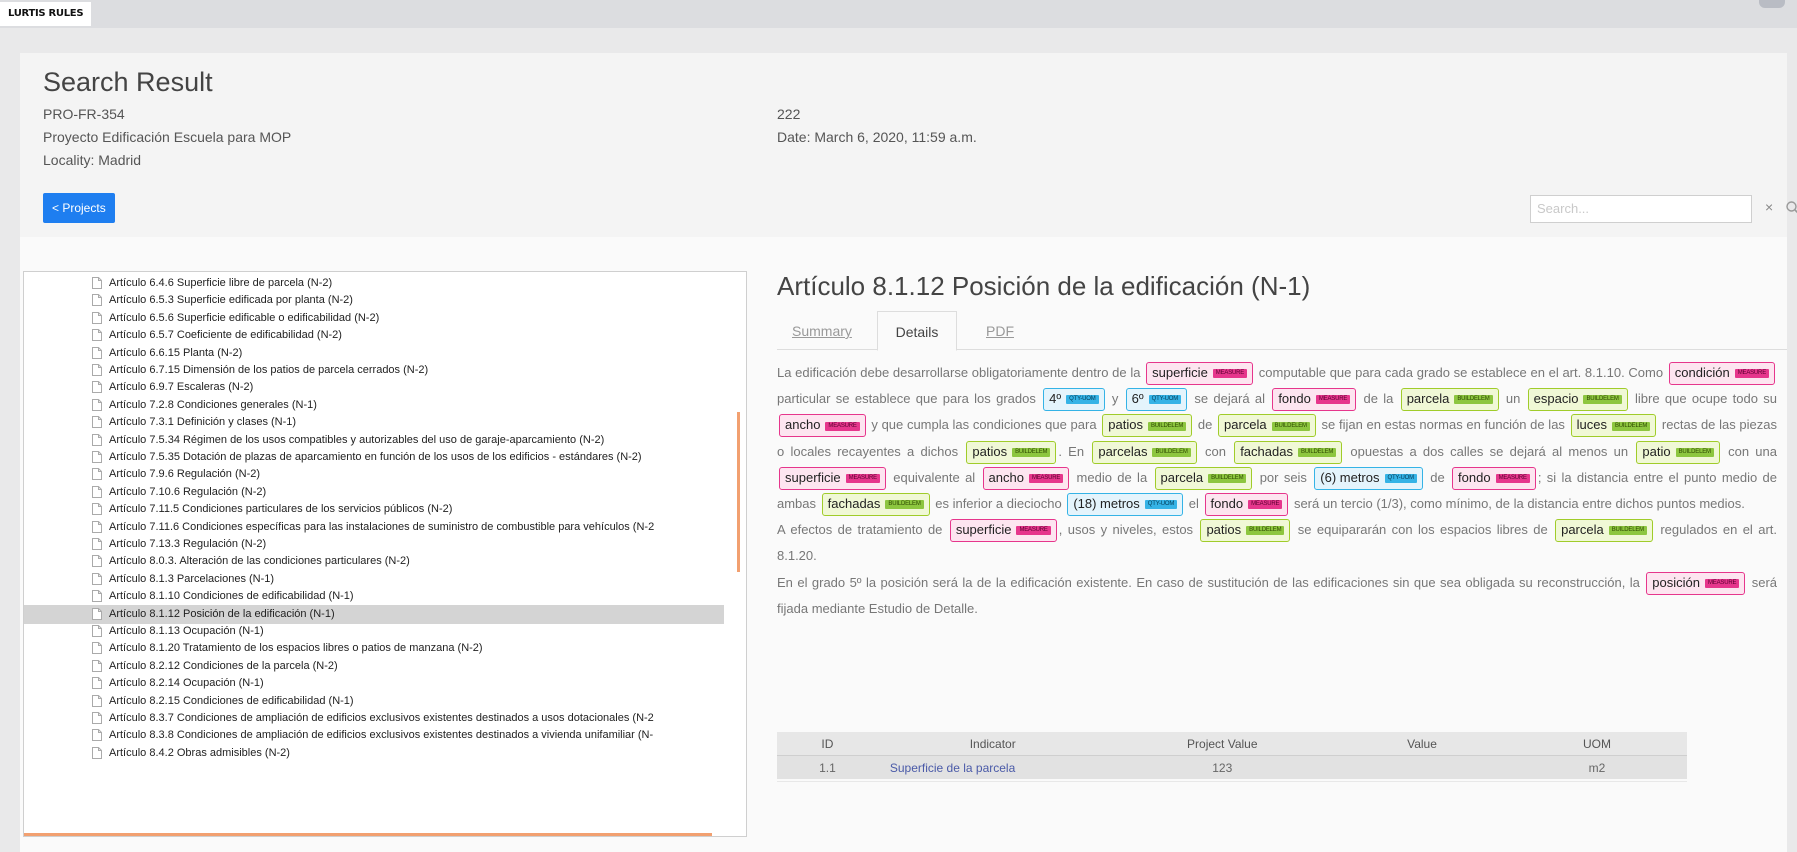 The image size is (1797, 852). Describe the element at coordinates (1791, 208) in the screenshot. I see `search-icon` at that location.